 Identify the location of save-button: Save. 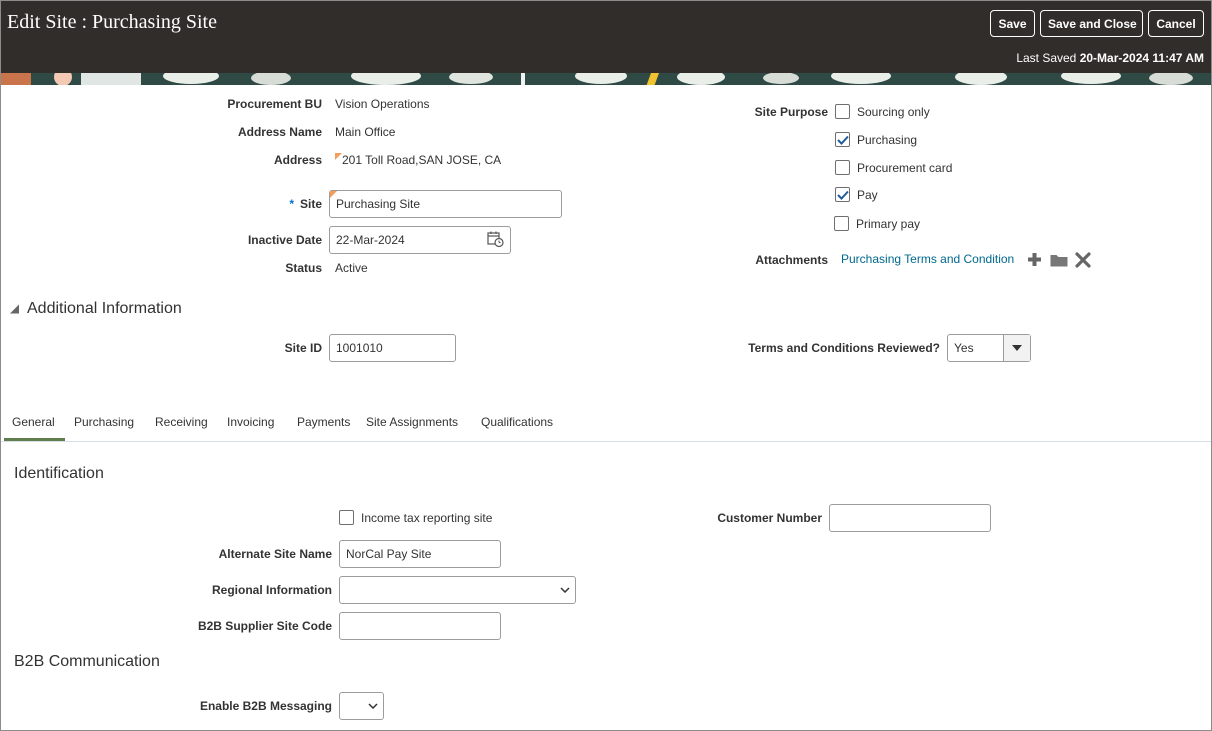
(1012, 23).